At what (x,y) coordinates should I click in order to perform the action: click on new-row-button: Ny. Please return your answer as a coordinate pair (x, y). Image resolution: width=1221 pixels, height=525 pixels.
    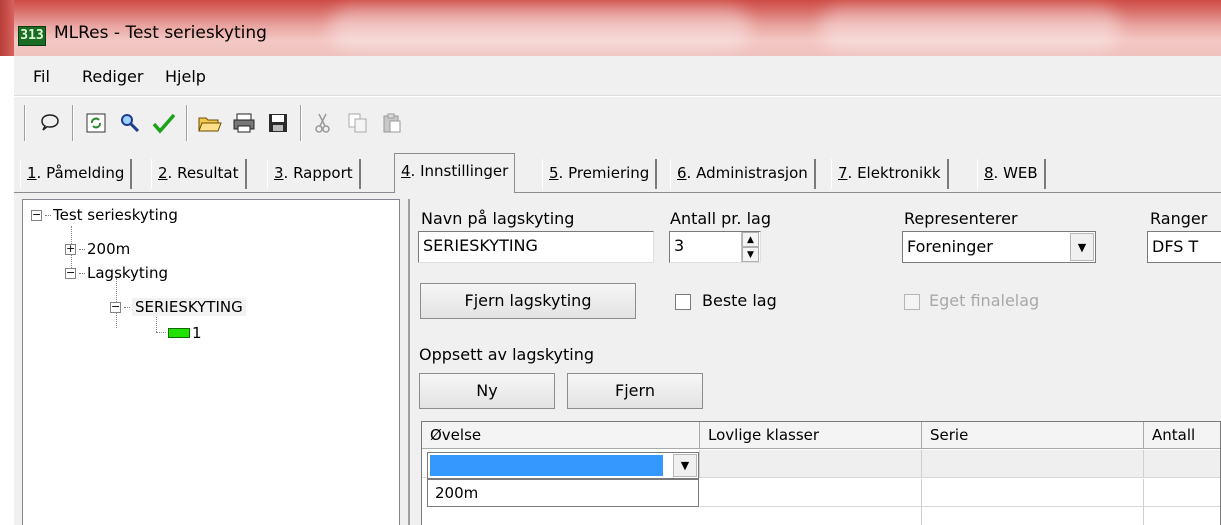
    Looking at the image, I should click on (487, 391).